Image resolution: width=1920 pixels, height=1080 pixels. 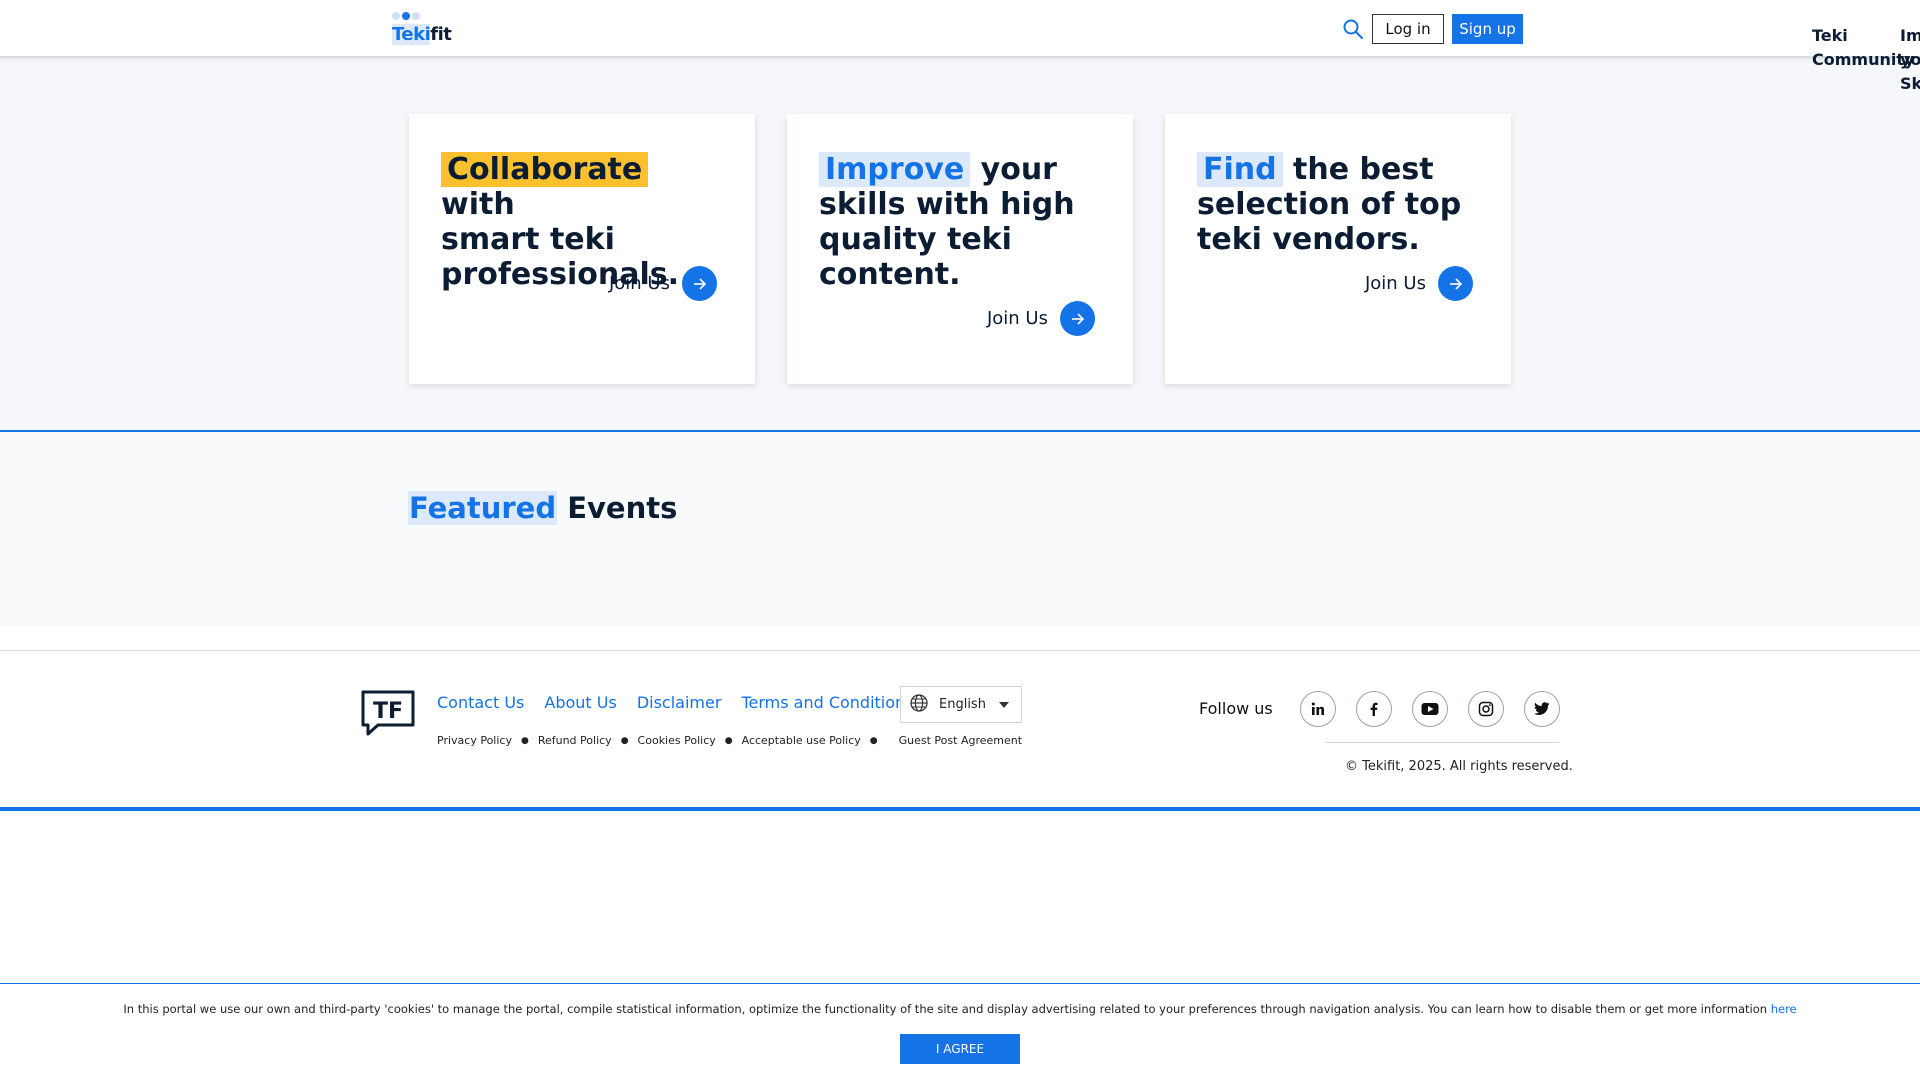 What do you see at coordinates (575, 740) in the screenshot?
I see `refund-policy-link: Refund Policy` at bounding box center [575, 740].